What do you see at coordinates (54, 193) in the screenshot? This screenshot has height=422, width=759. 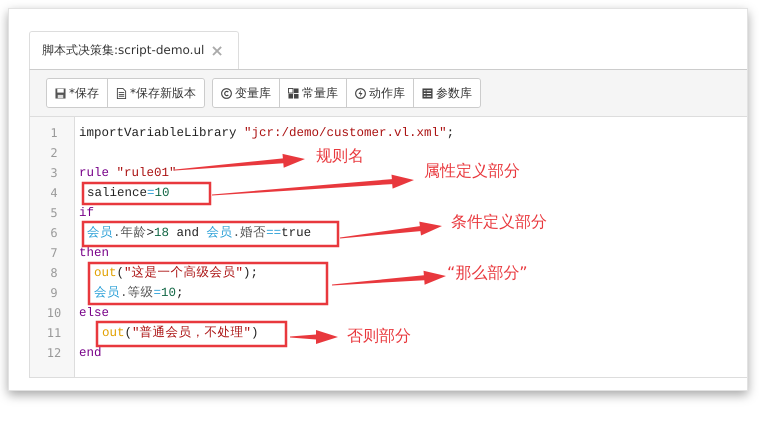 I see `line-number: 4` at bounding box center [54, 193].